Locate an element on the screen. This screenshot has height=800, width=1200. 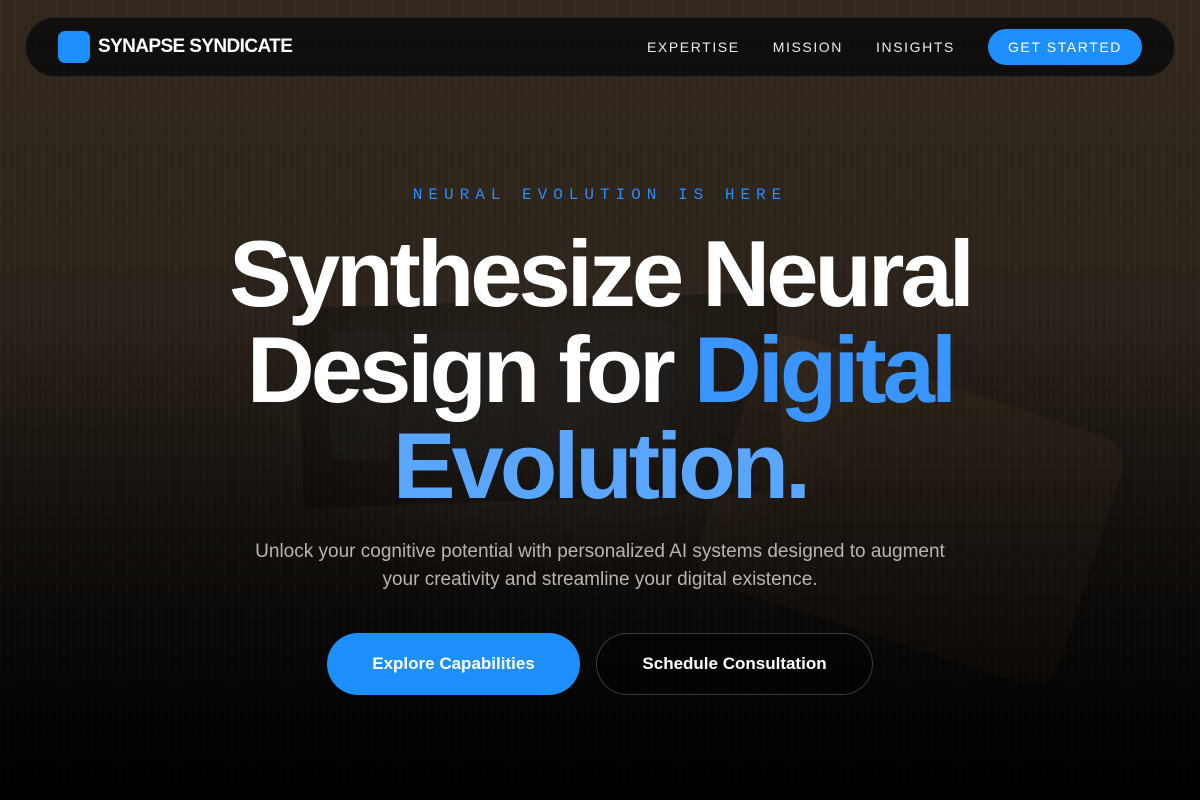
schedule-consultation-button: Schedule Consultation is located at coordinates (734, 664).